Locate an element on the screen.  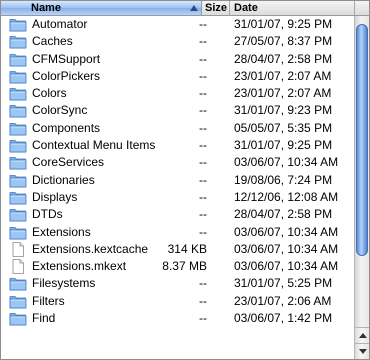
file-date: 12/12/06, 12:08 AM is located at coordinates (286, 196).